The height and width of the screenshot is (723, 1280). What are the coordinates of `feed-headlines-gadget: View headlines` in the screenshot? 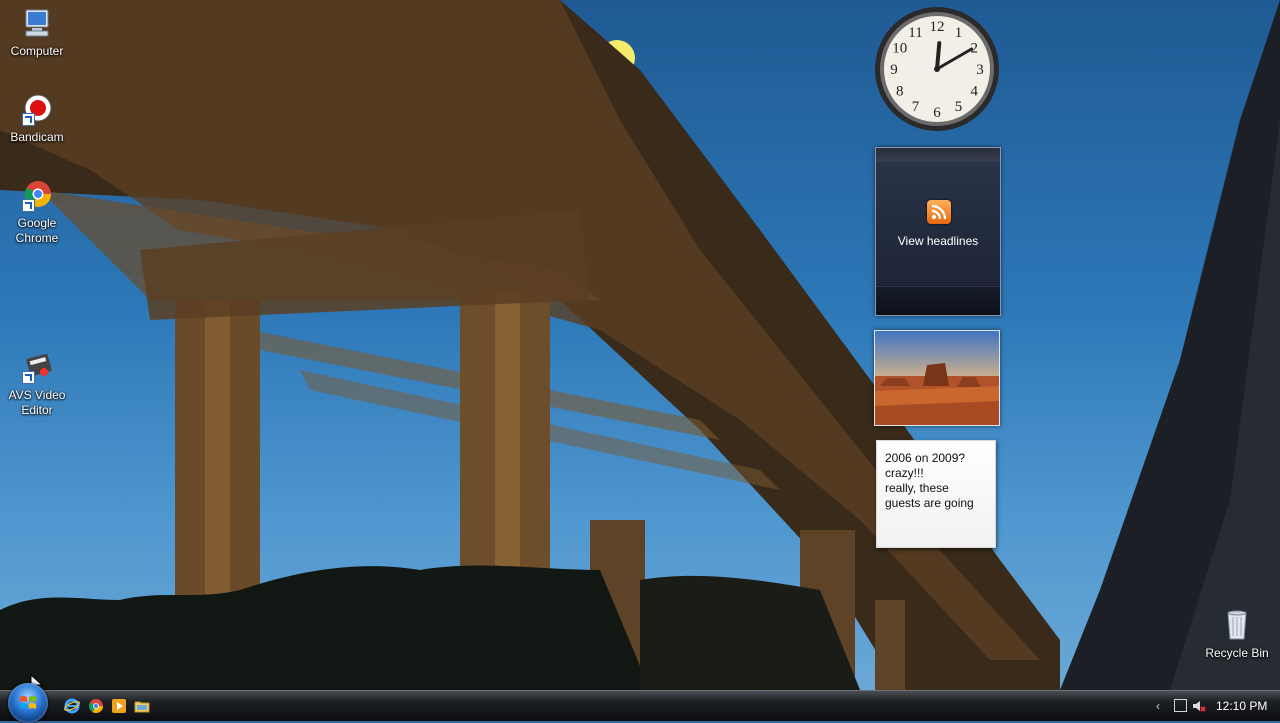 It's located at (938, 231).